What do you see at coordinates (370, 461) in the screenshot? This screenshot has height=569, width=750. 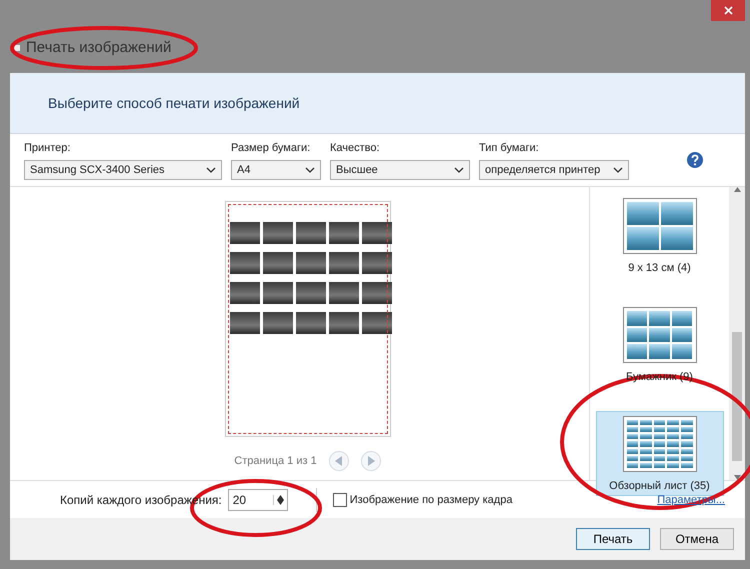 I see `right-triangle-icon` at bounding box center [370, 461].